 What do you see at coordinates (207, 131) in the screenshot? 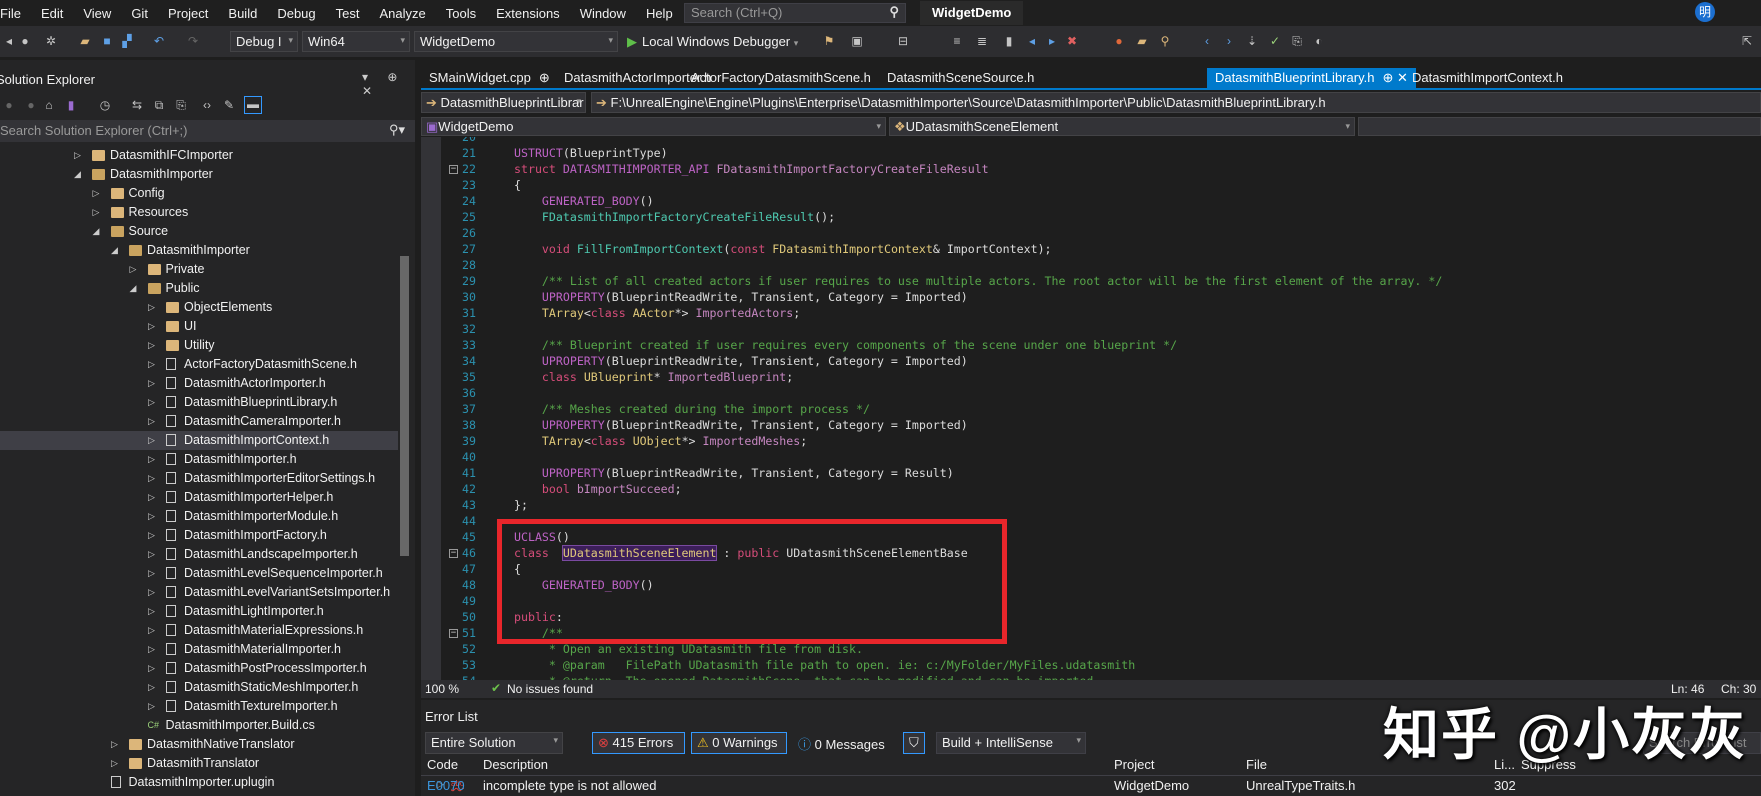
I see `solution-search-input: Search Solution Explorer (Ctrl+;) ⚲▾` at bounding box center [207, 131].